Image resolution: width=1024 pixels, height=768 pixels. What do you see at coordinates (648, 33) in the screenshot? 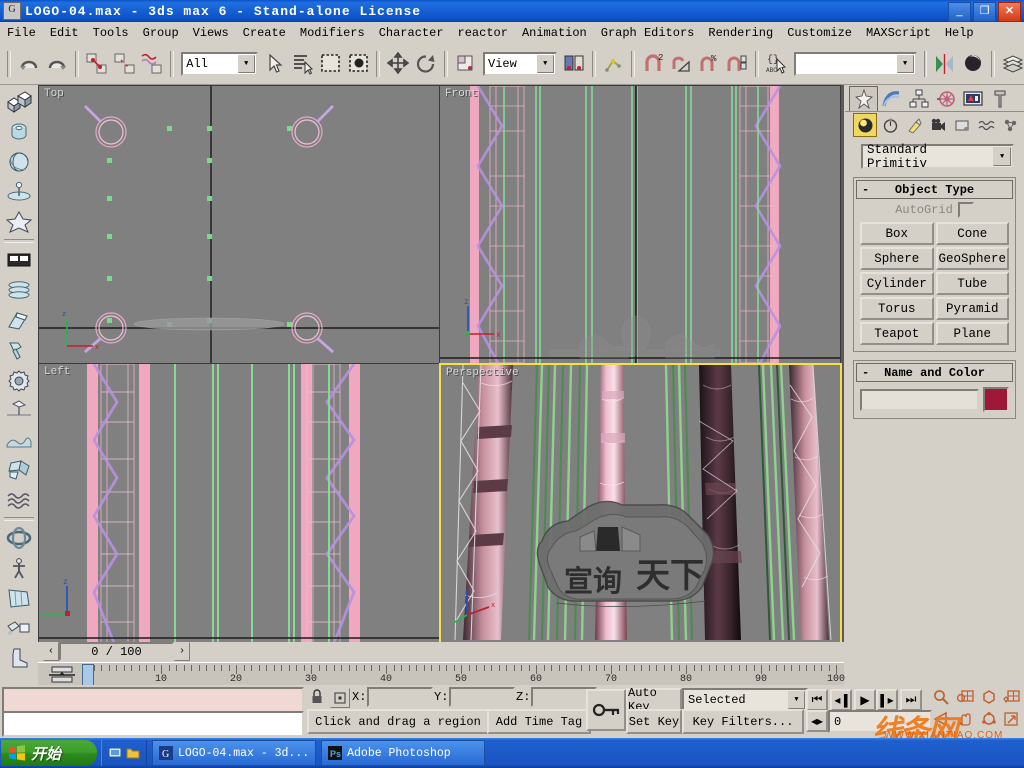
I see `menu-graph-editors: Graph Editors` at bounding box center [648, 33].